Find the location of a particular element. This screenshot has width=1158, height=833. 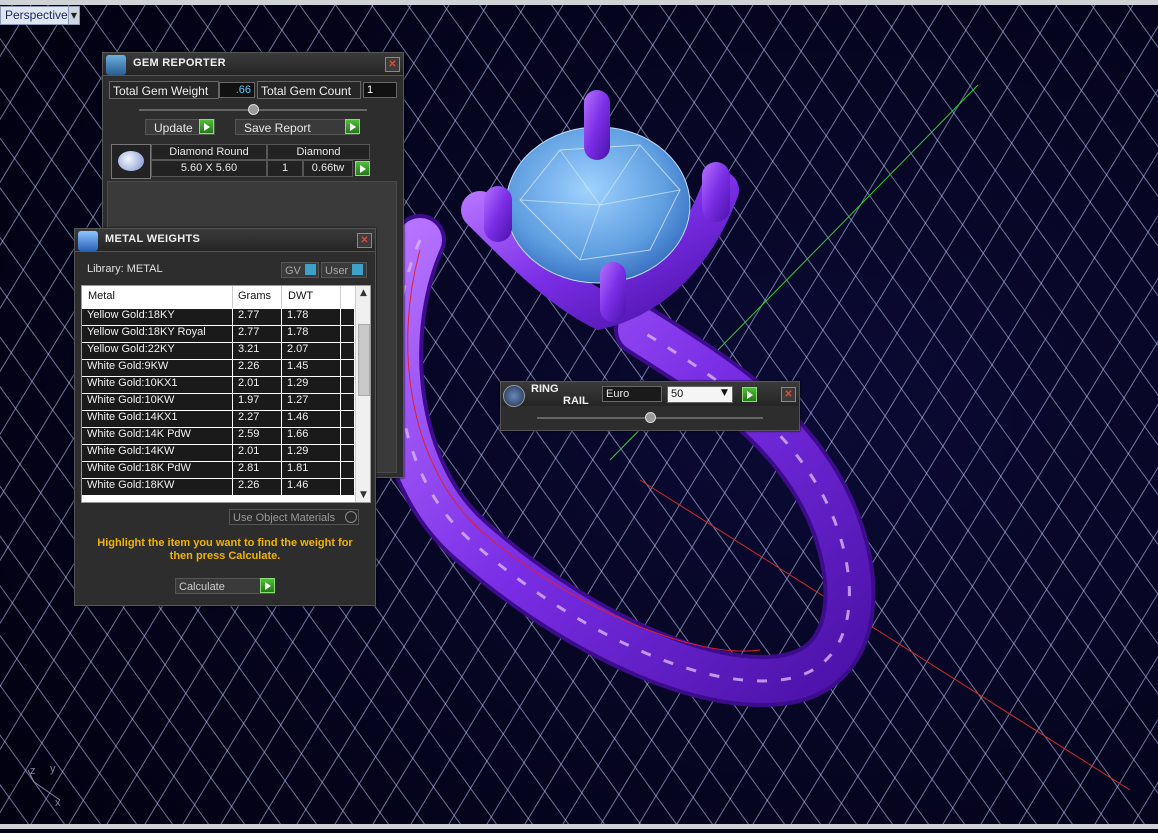

axis-y-label: y is located at coordinates (53, 769).